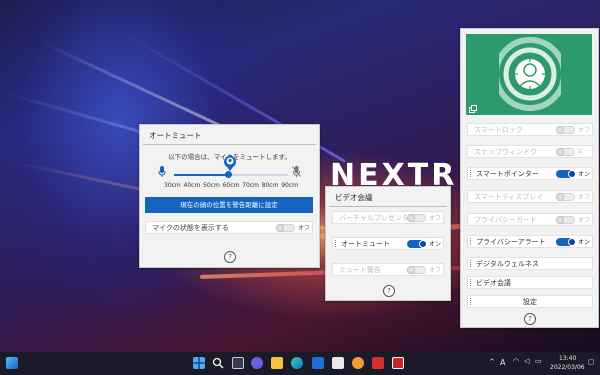 The height and width of the screenshot is (375, 600). Describe the element at coordinates (538, 361) in the screenshot. I see `battery-icon: ▭` at that location.